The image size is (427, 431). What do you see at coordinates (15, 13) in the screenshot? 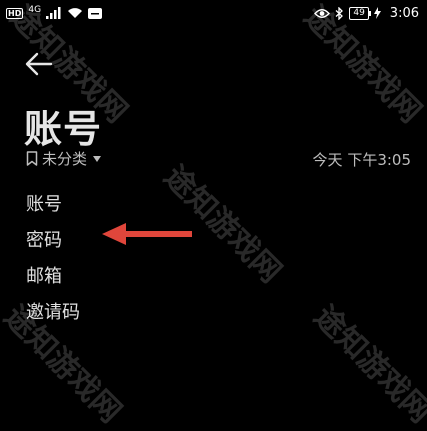
I see `hd-badge: HD` at bounding box center [15, 13].